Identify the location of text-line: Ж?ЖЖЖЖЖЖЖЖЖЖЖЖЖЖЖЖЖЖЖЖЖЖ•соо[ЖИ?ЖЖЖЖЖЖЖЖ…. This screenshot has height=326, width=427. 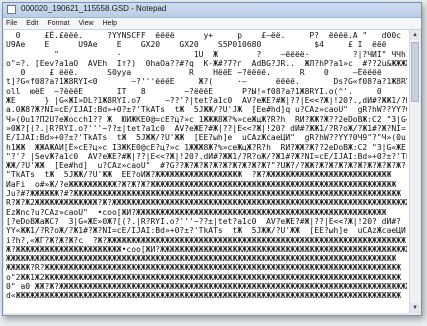
(206, 249).